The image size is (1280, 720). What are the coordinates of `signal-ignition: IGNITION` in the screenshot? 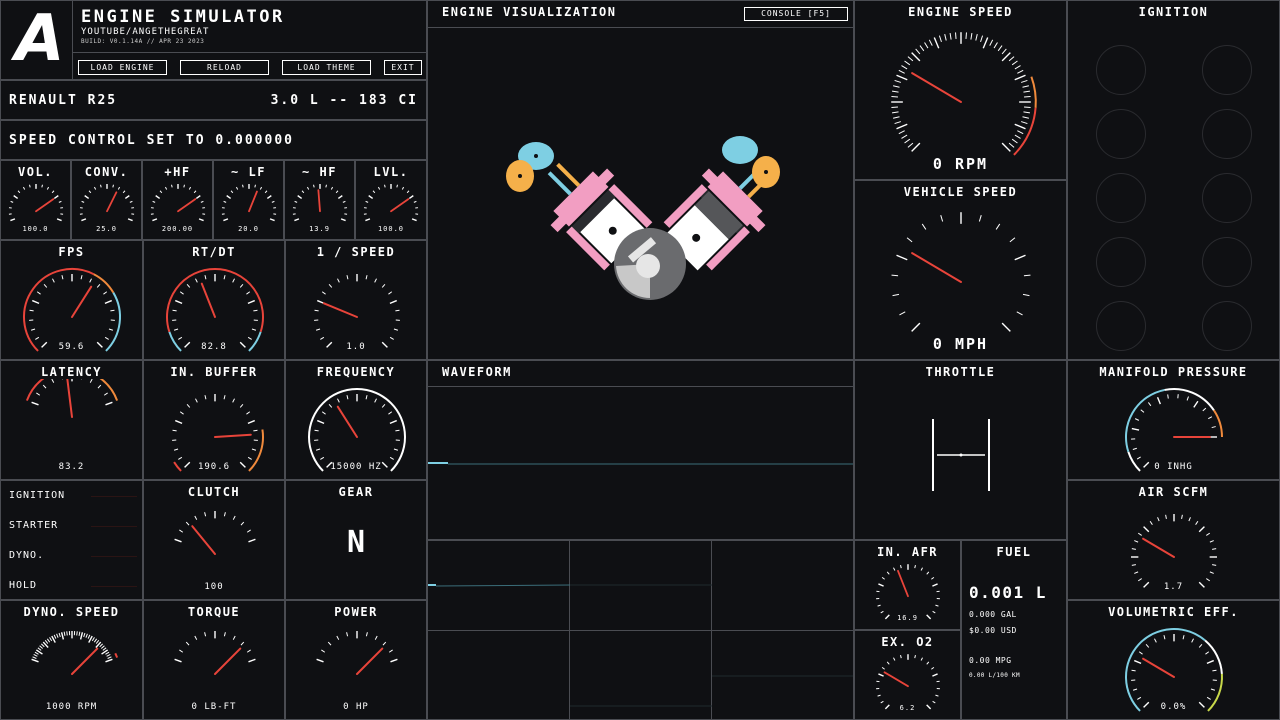 It's located at (37, 495).